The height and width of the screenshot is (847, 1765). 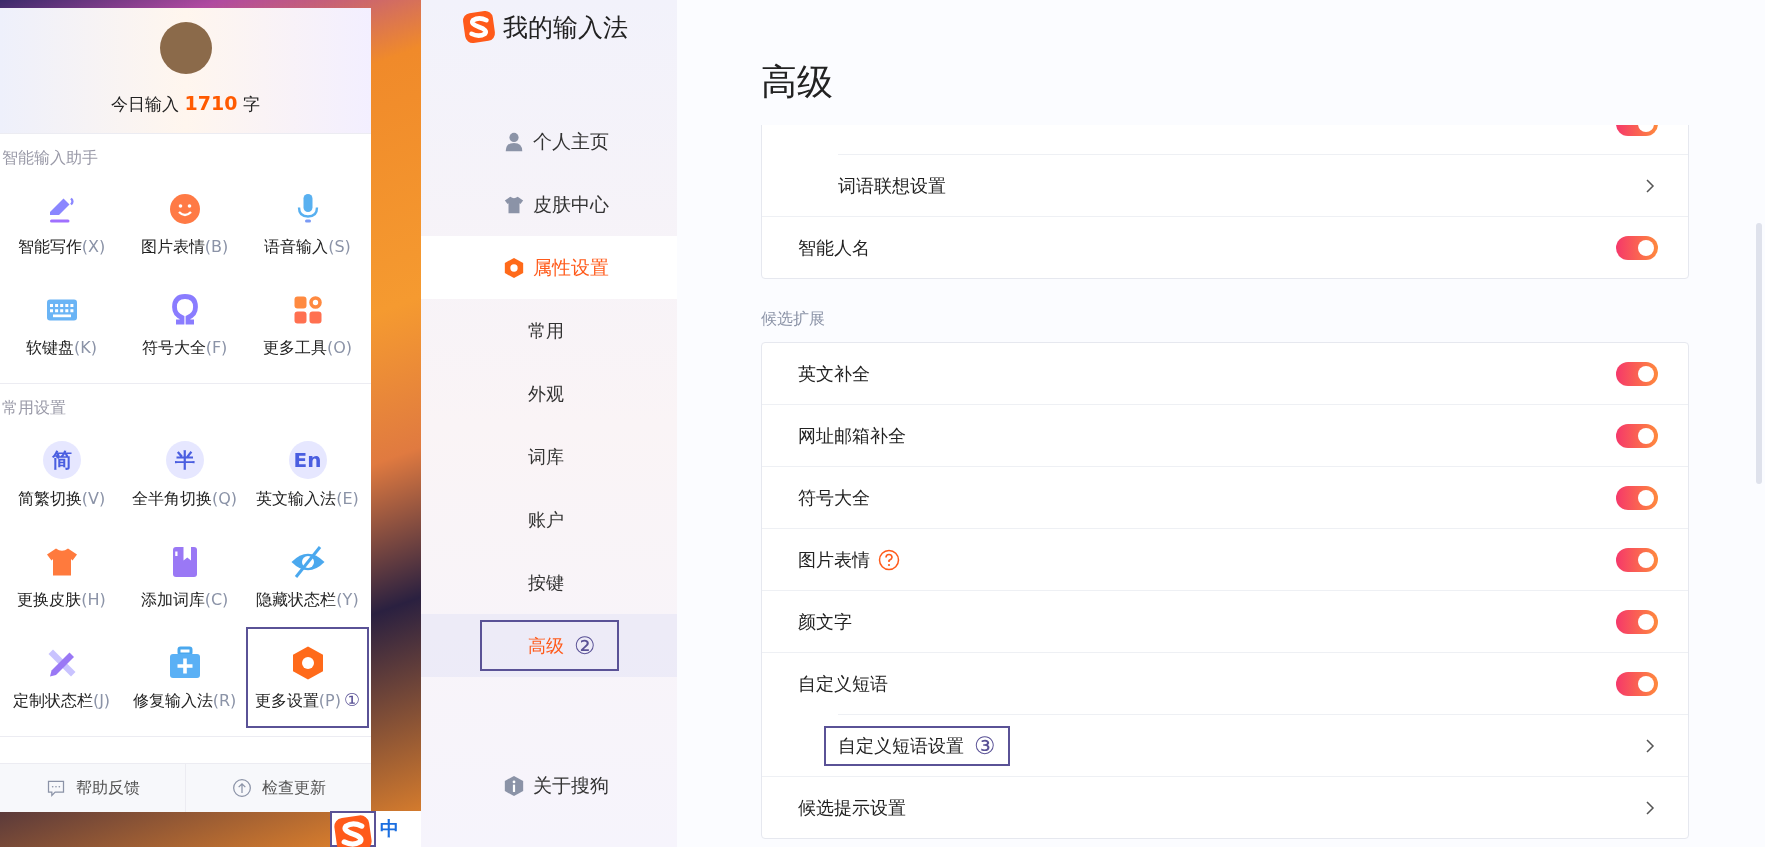 What do you see at coordinates (184, 576) in the screenshot?
I see `tool-button: 添加词库(C)` at bounding box center [184, 576].